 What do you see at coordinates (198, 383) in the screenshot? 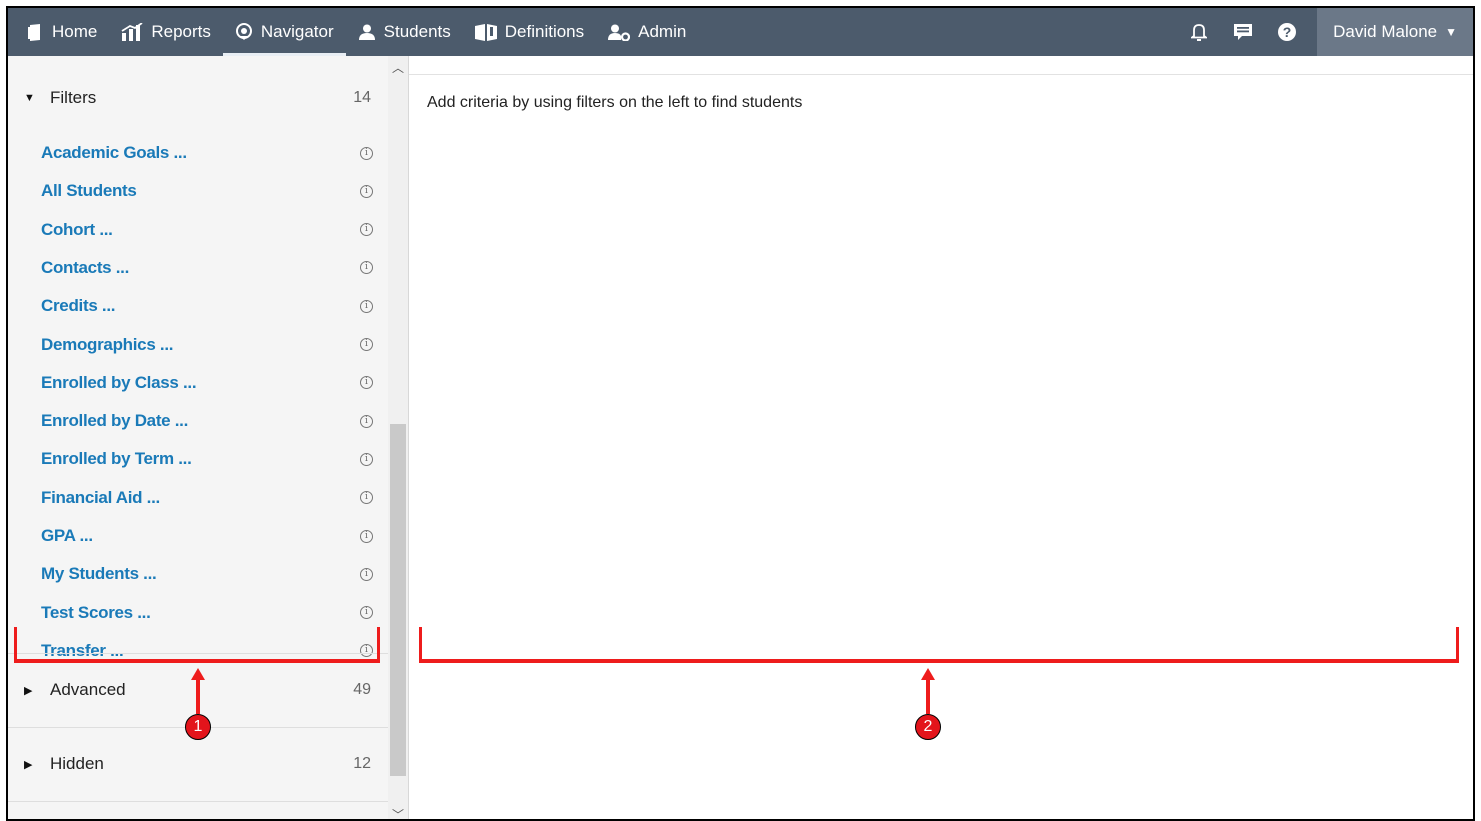
I see `filter-item: Enrolled by Class ... i` at bounding box center [198, 383].